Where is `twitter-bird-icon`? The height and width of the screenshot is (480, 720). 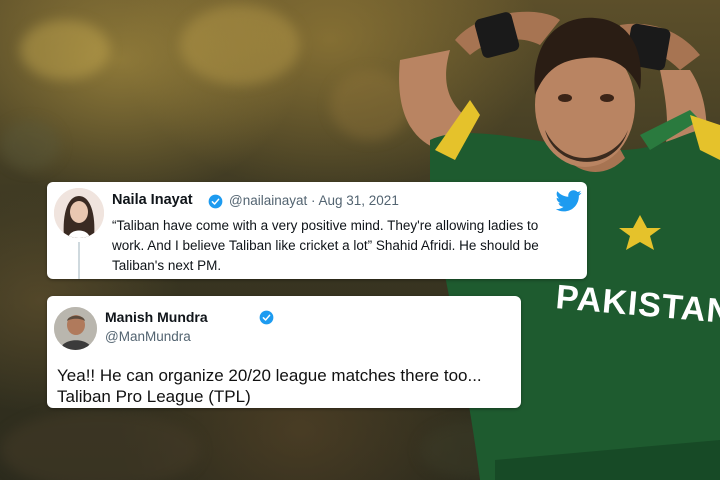 twitter-bird-icon is located at coordinates (569, 201).